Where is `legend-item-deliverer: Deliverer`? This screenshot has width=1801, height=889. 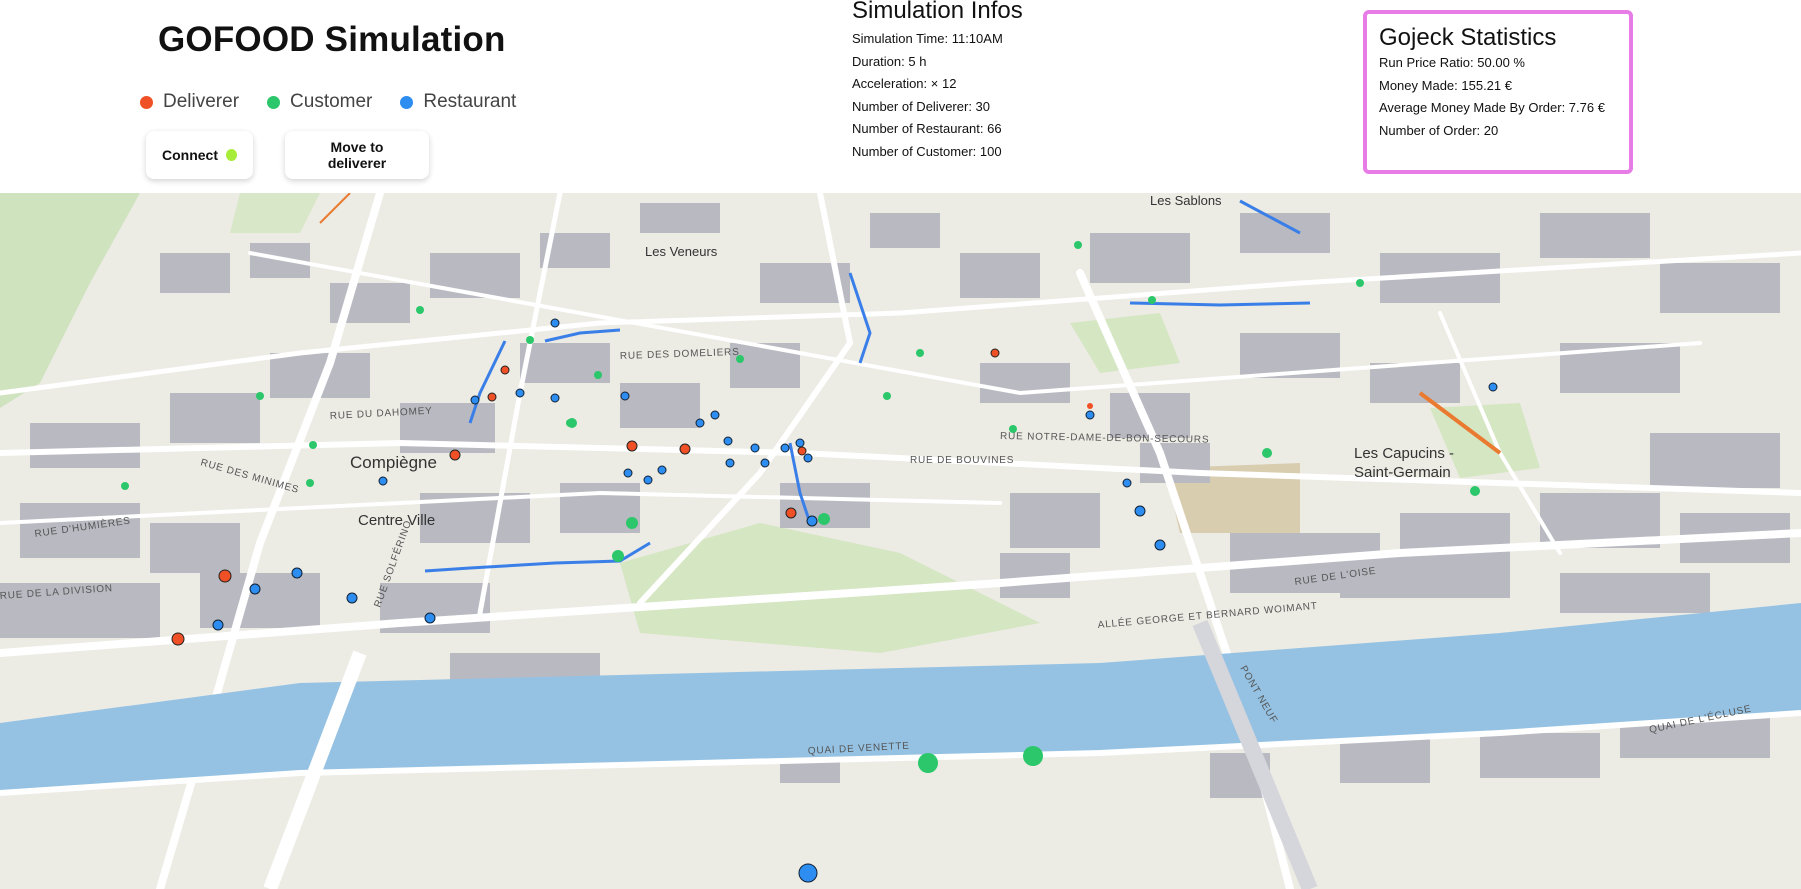 legend-item-deliverer: Deliverer is located at coordinates (189, 102).